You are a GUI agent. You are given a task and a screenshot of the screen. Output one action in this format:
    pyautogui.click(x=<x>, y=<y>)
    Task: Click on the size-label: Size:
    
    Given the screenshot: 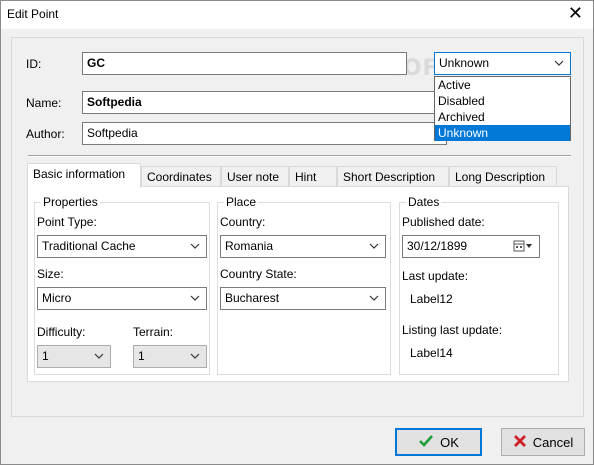 What is the action you would take?
    pyautogui.click(x=50, y=274)
    